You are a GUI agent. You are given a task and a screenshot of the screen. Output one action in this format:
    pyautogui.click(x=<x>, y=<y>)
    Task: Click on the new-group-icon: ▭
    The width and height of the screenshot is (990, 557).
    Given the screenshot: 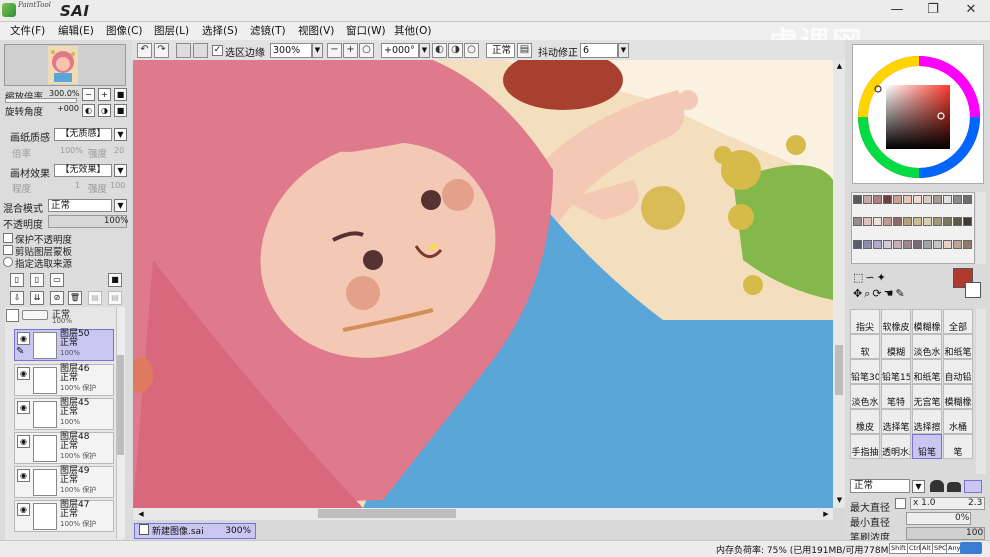 What is the action you would take?
    pyautogui.click(x=57, y=280)
    